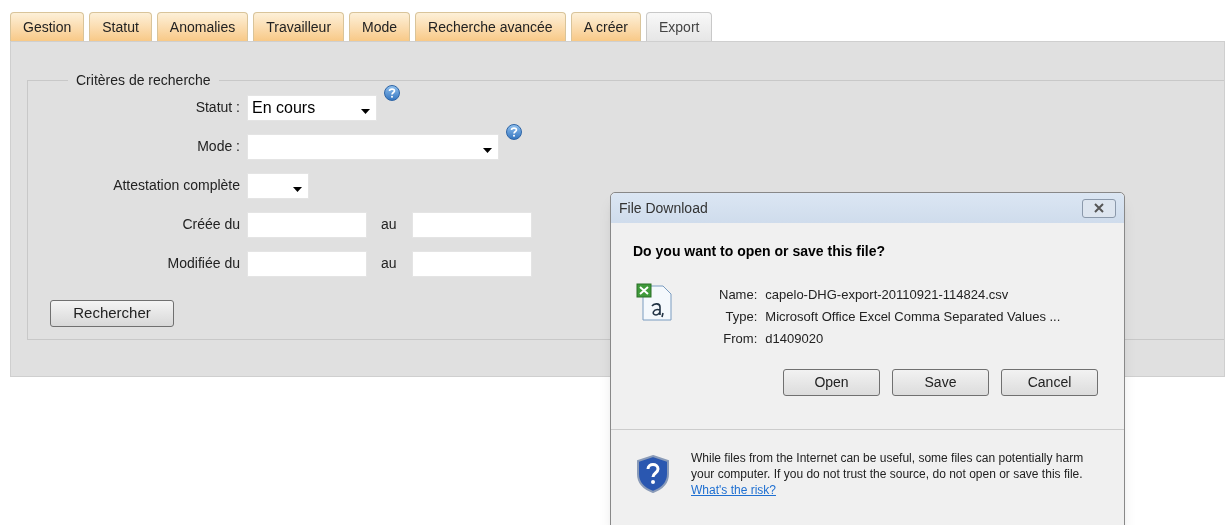  Describe the element at coordinates (203, 263) in the screenshot. I see `field-label: Modifiée du` at that location.